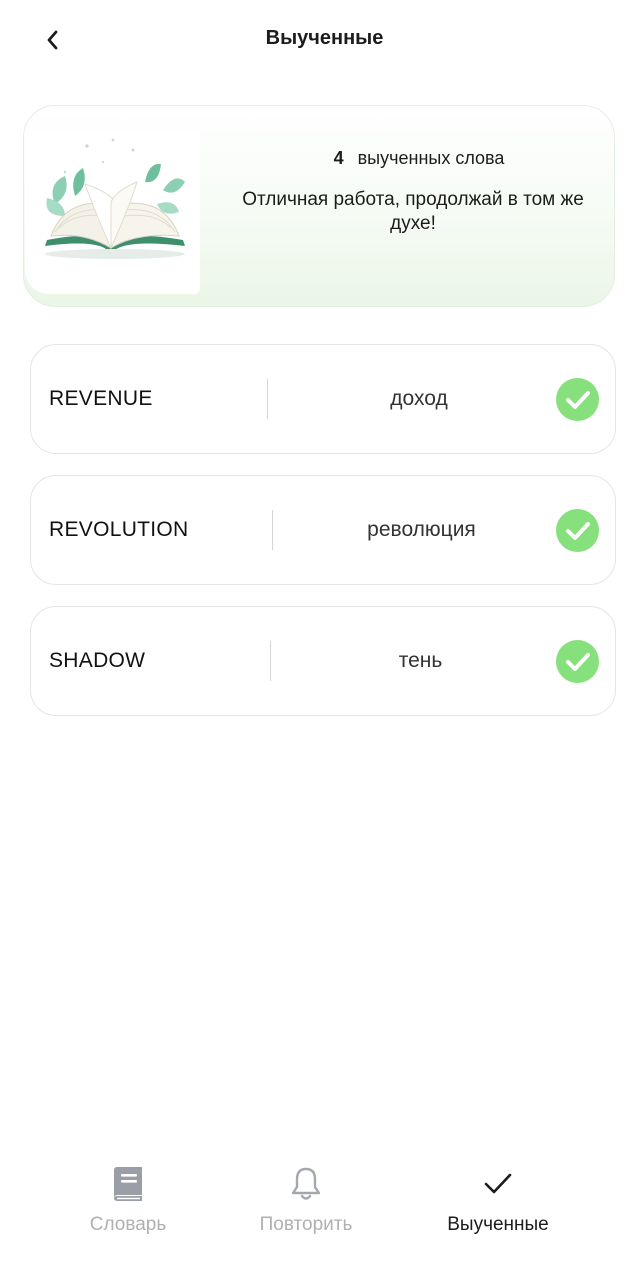  I want to click on word-english: SHADOW, so click(97, 660).